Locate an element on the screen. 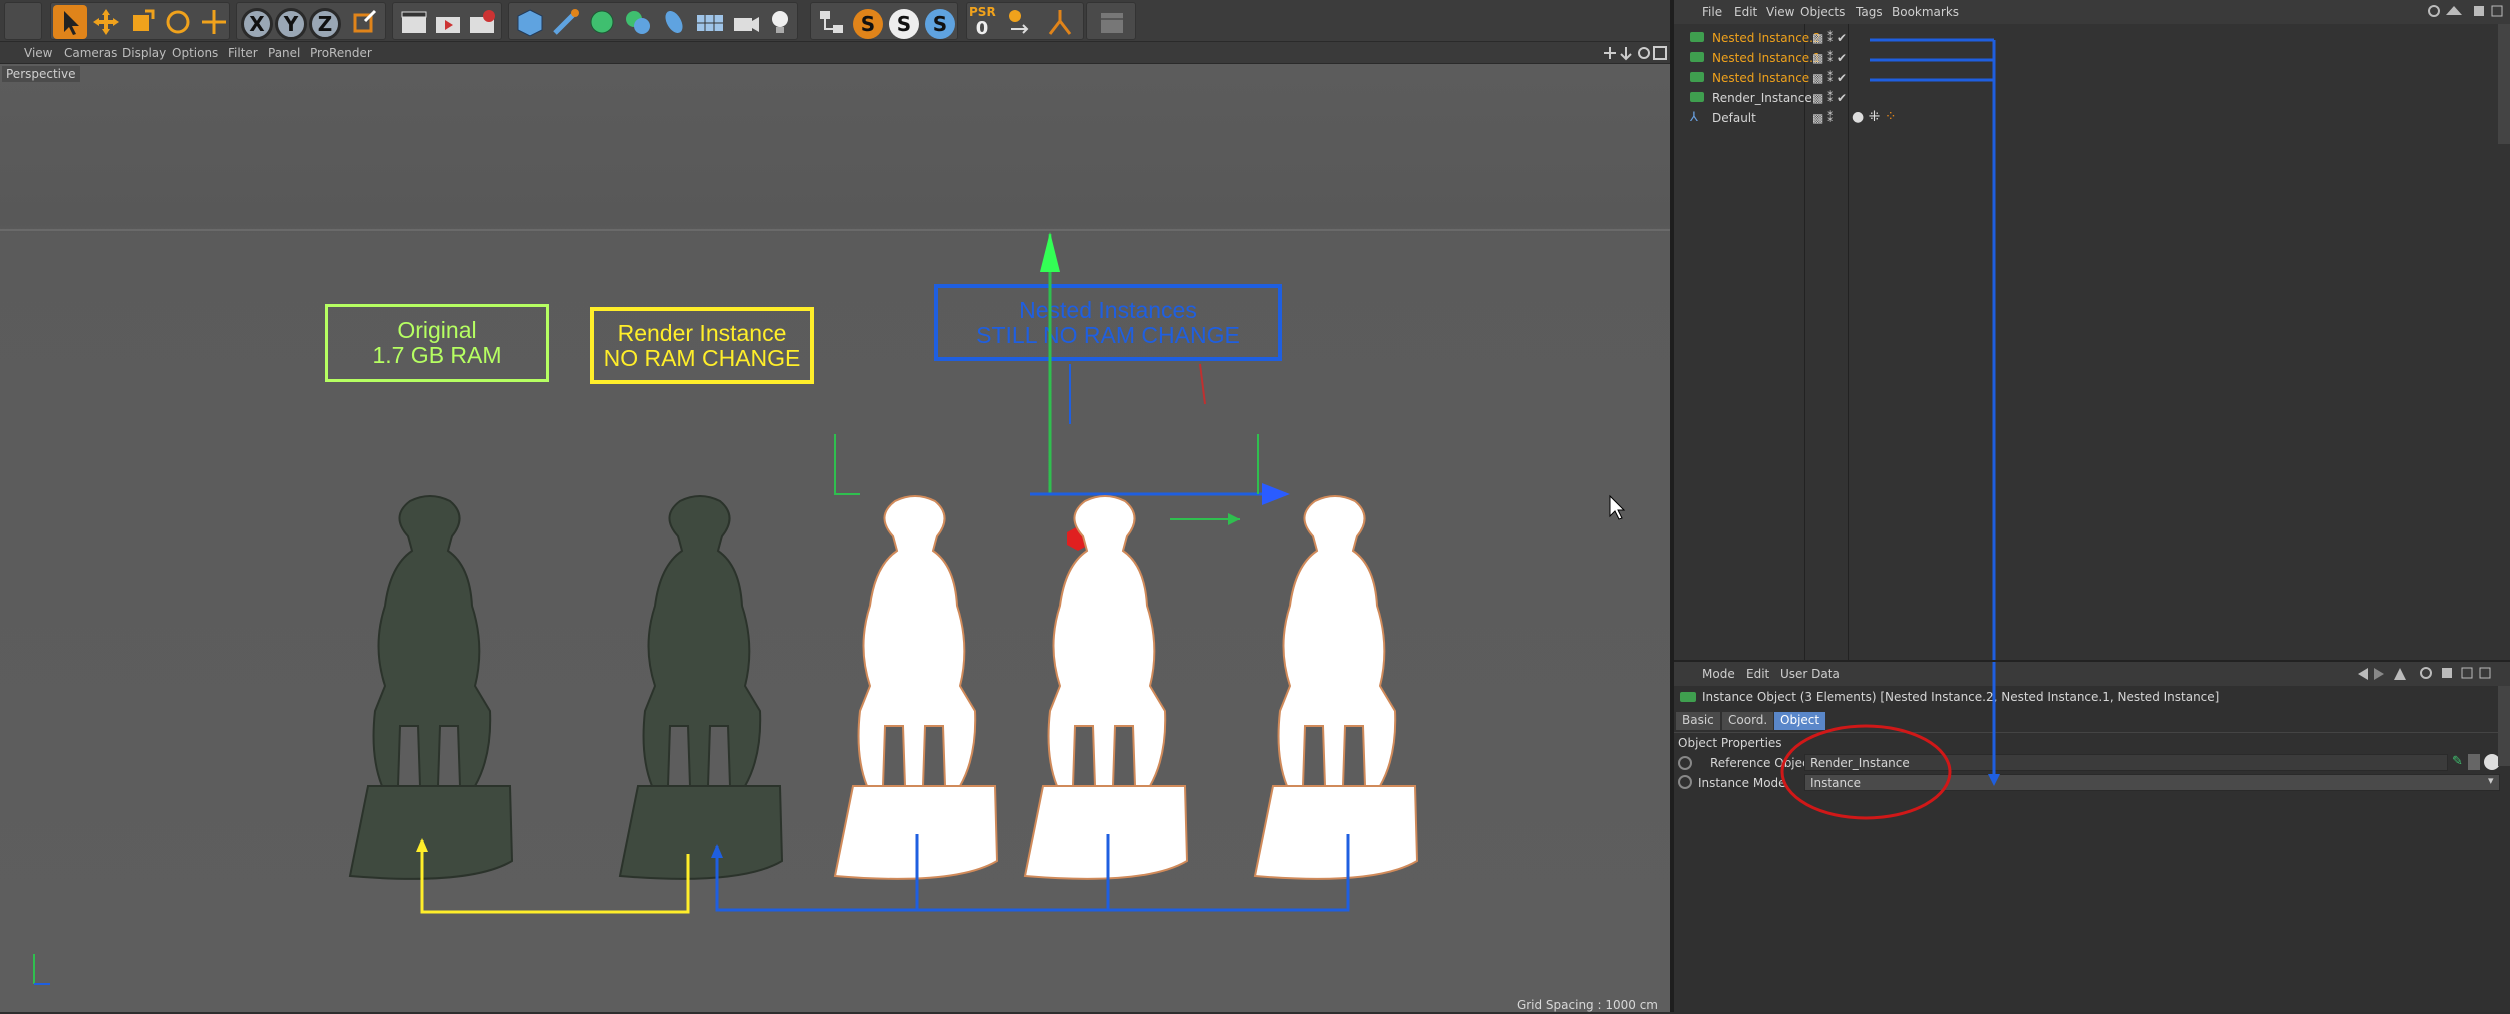 The width and height of the screenshot is (2510, 1014). array-icon is located at coordinates (638, 22).